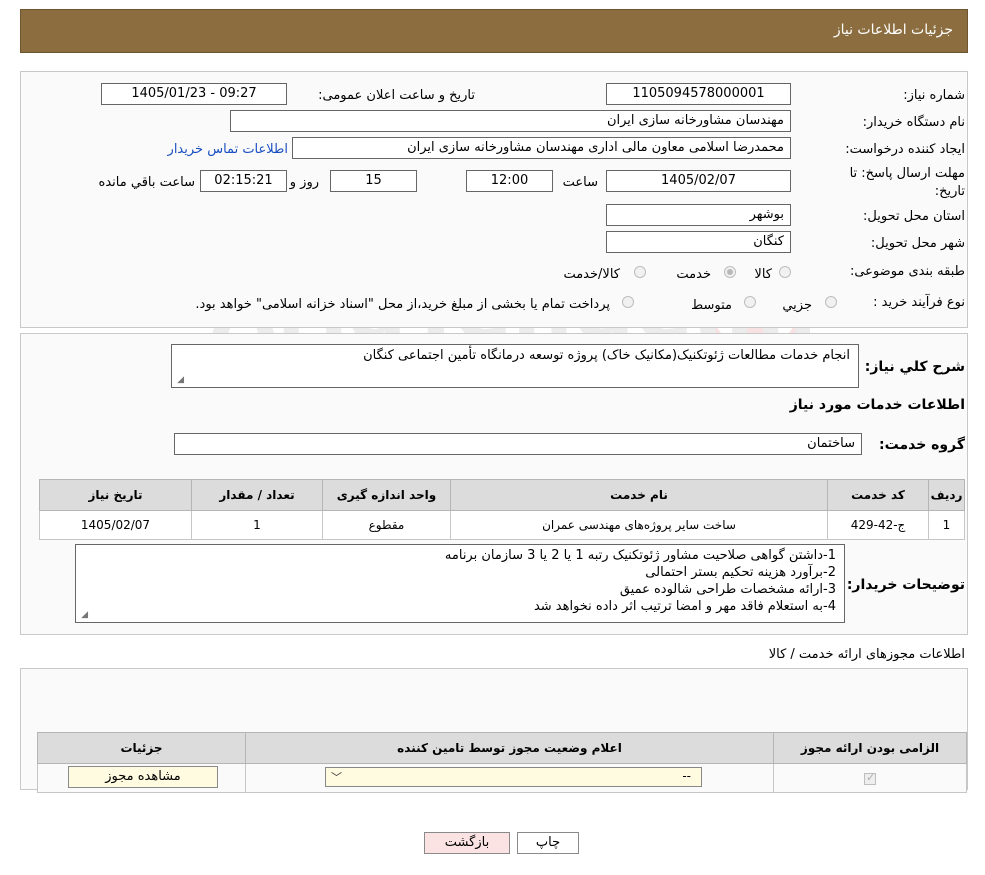 The width and height of the screenshot is (985, 875). Describe the element at coordinates (905, 585) in the screenshot. I see `buyer-notes-label: توضیحات خریدار:` at that location.